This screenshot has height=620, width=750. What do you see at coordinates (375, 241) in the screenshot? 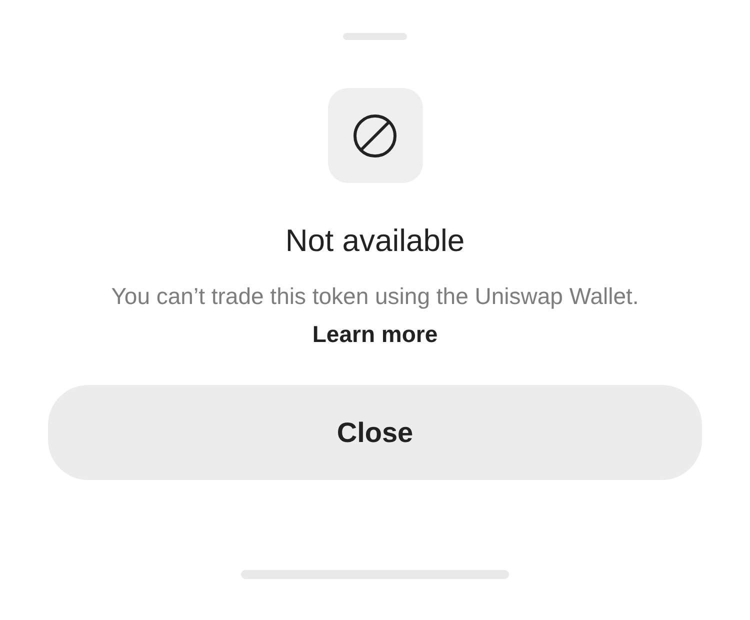
I see `dialog-title: Not available` at bounding box center [375, 241].